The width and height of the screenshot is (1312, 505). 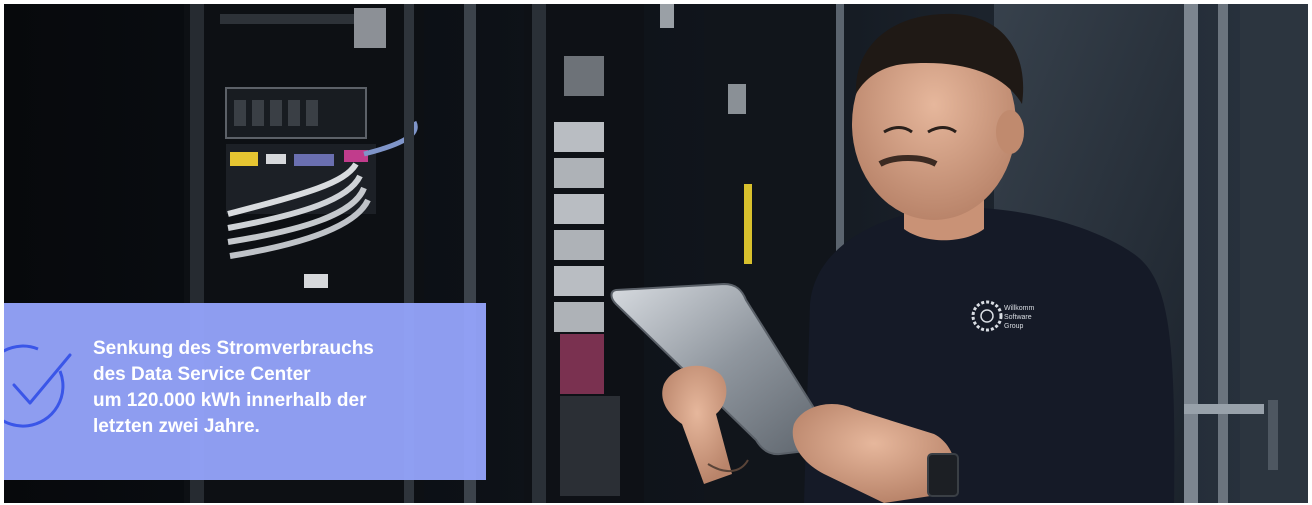 What do you see at coordinates (1018, 317) in the screenshot?
I see `shirt-logo-line-2: Software` at bounding box center [1018, 317].